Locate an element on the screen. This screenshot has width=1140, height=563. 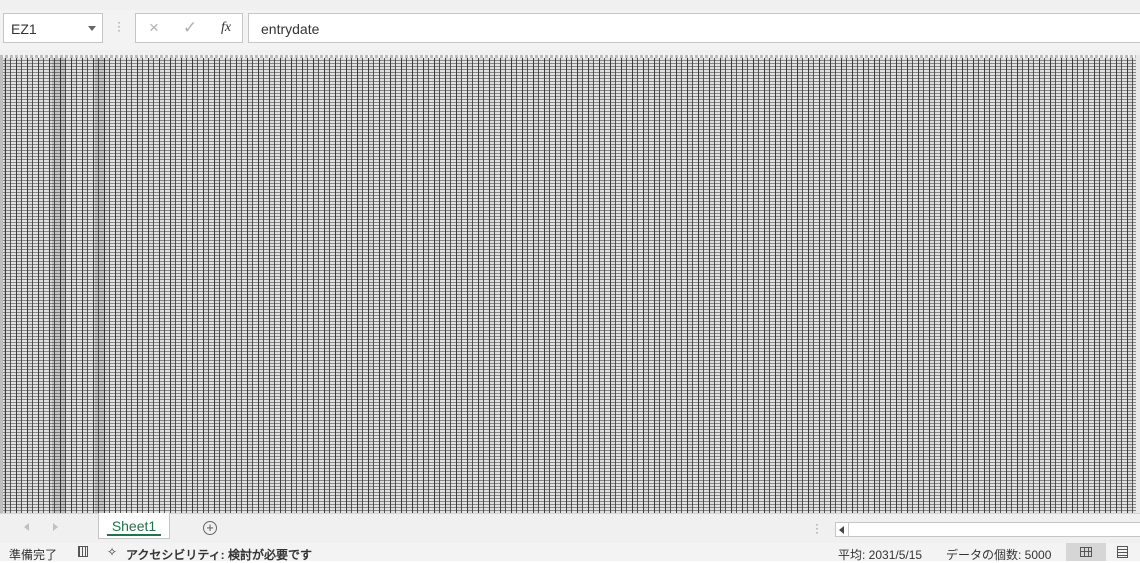
chevron-down-icon is located at coordinates (92, 28).